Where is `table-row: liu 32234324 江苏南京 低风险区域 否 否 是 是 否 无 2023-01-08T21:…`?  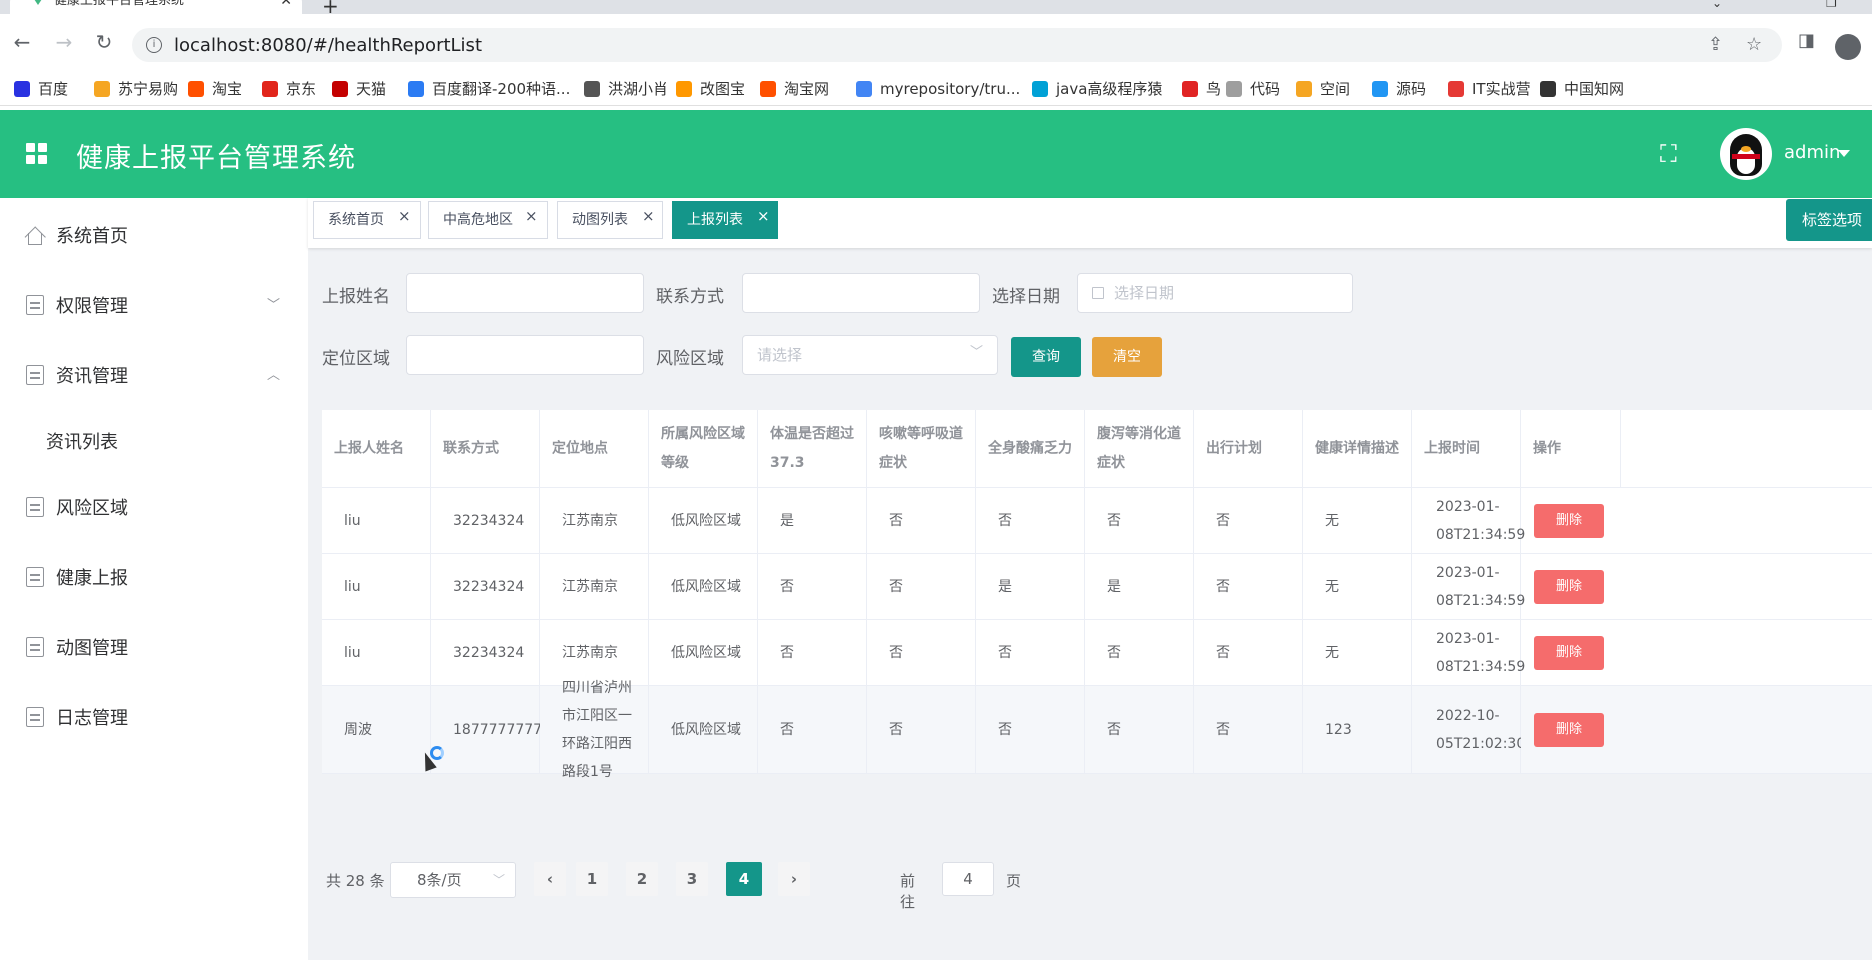 table-row: liu 32234324 江苏南京 低风险区域 否 否 是 是 否 无 2023-01-08T21:… is located at coordinates (1097, 587).